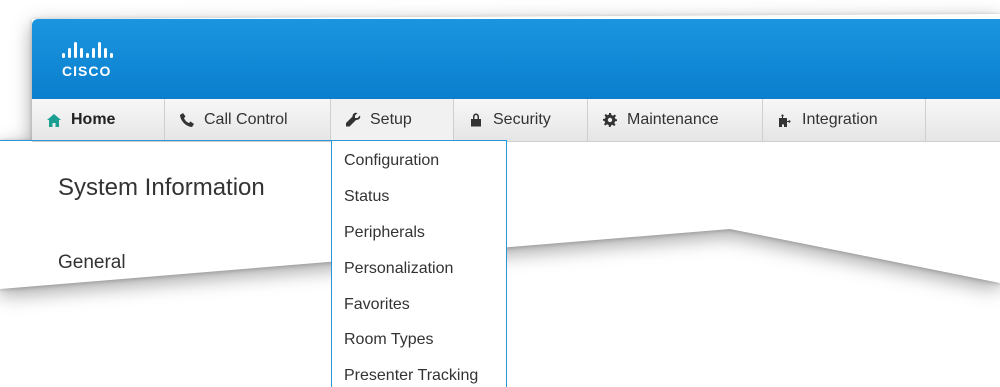  I want to click on nav-integration-label: Integration, so click(840, 119).